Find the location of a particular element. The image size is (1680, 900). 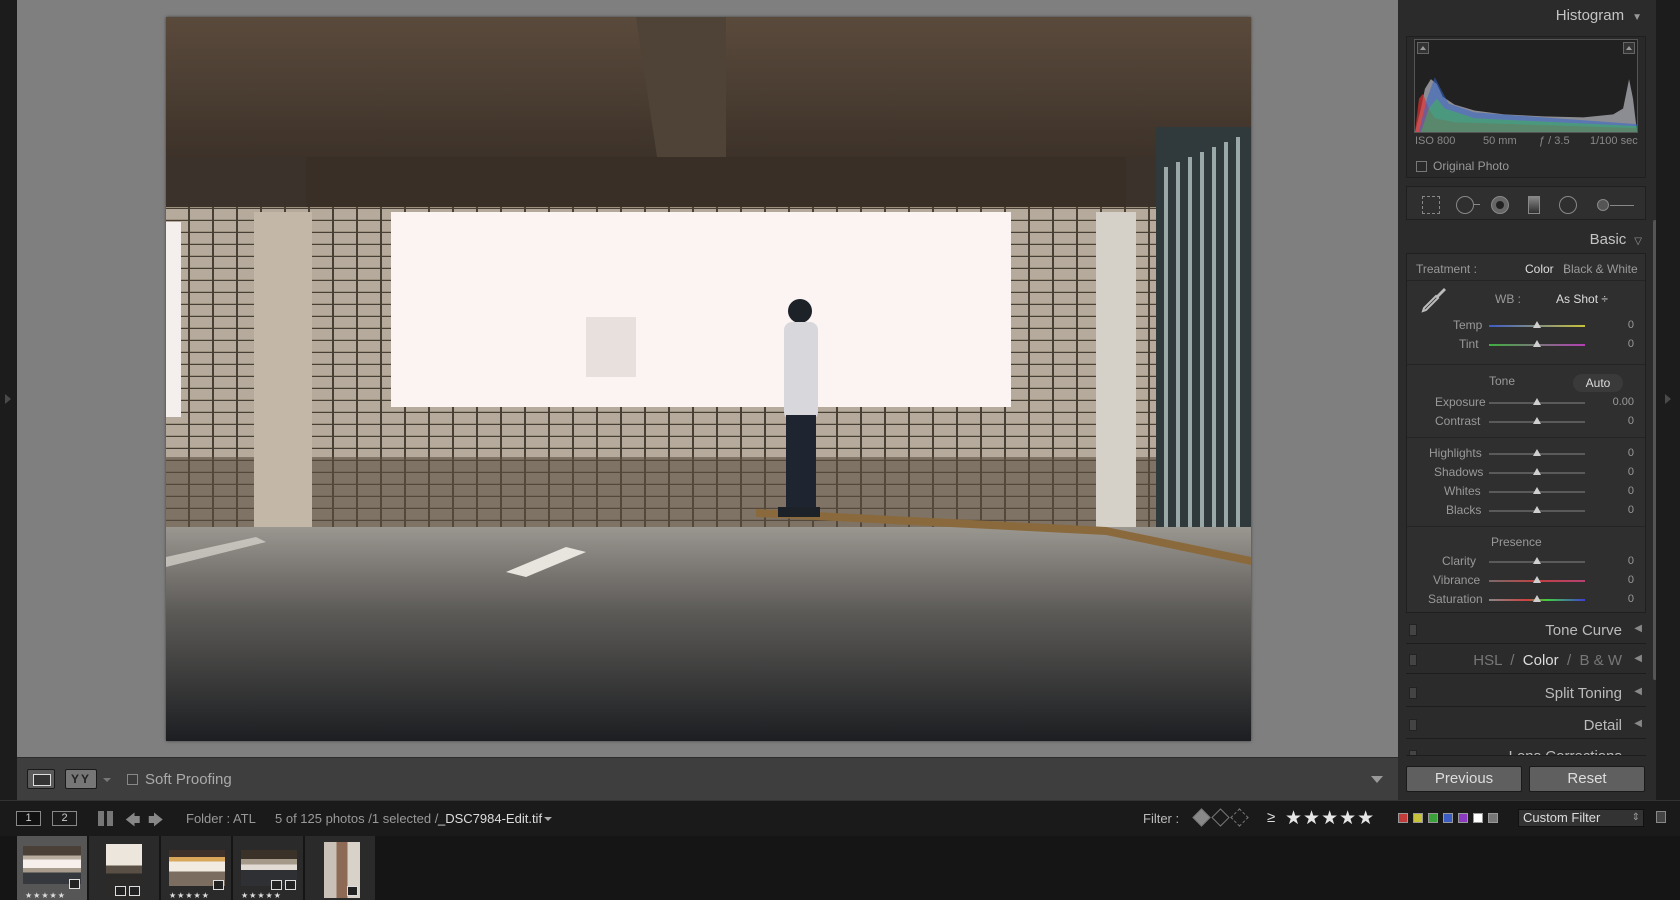

rejected-filter-icon is located at coordinates (1239, 817).